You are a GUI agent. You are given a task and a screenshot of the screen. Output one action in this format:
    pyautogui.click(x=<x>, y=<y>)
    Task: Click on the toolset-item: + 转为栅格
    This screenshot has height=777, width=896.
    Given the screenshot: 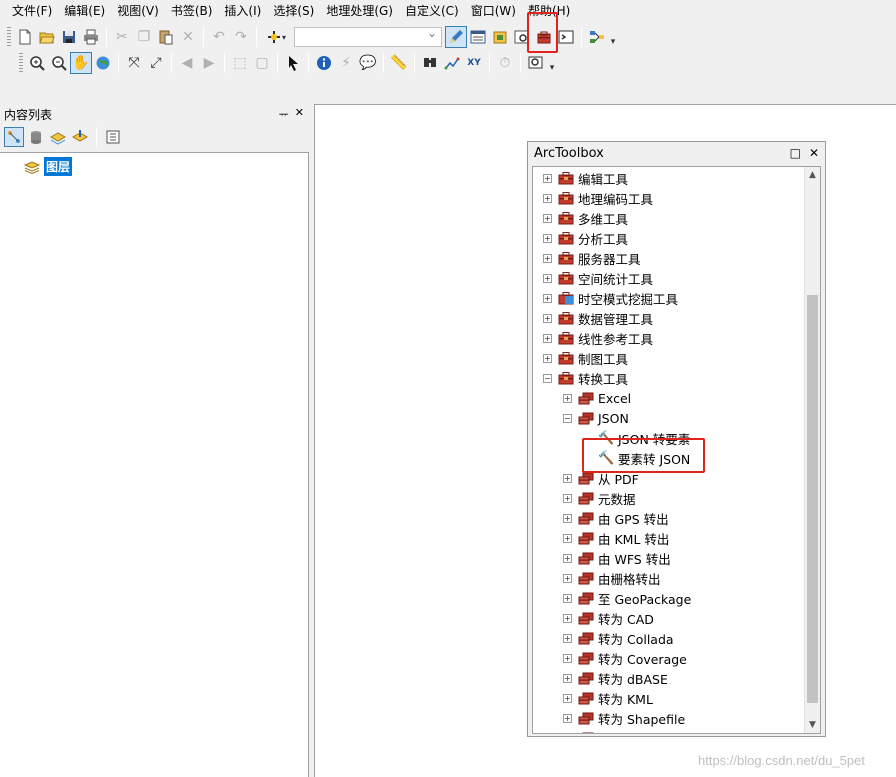 What is the action you would take?
    pyautogui.click(x=605, y=731)
    